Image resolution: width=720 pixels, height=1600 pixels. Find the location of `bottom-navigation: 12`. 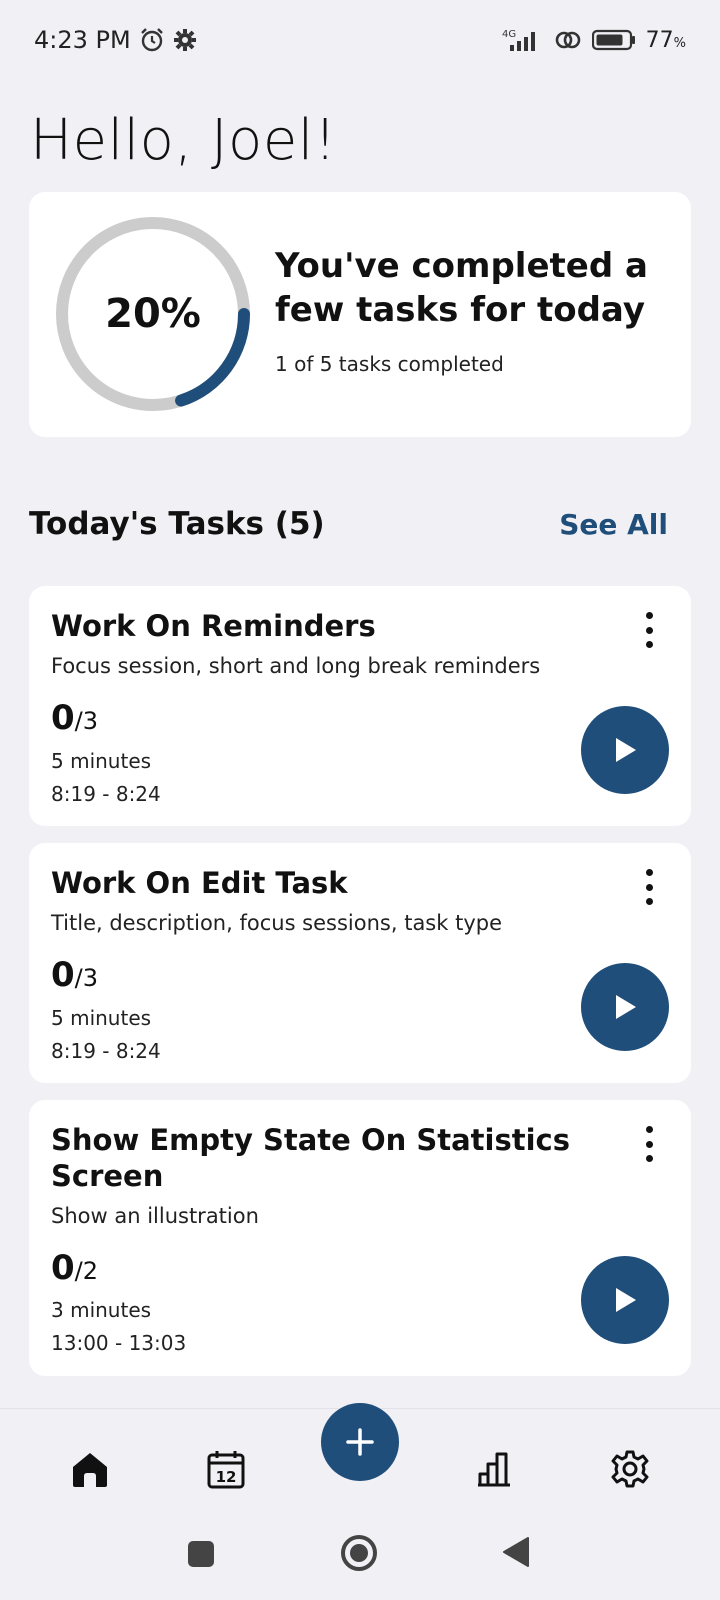

bottom-navigation: 12 is located at coordinates (360, 1455).